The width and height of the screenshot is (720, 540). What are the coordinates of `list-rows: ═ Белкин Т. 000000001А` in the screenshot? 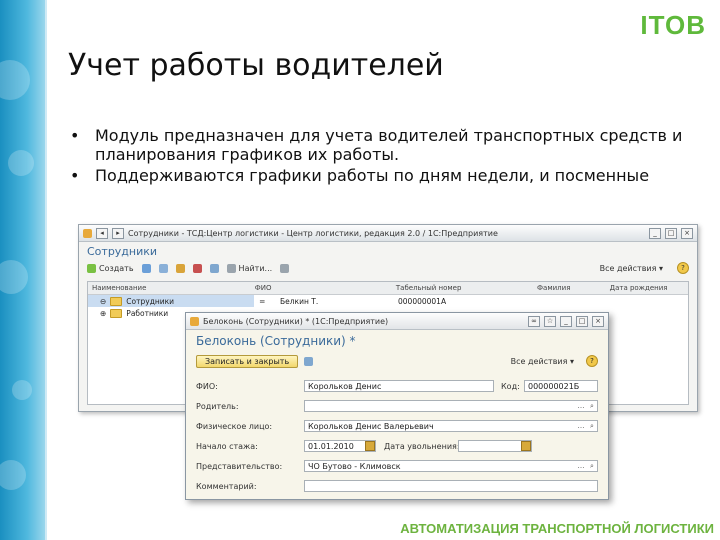 It's located at (472, 301).